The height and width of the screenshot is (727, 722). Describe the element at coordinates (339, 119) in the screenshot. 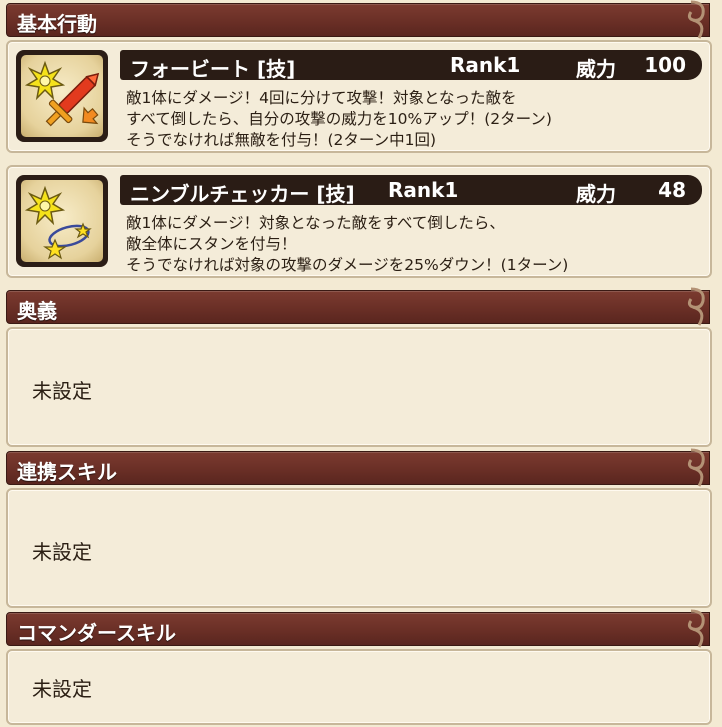

I see `skill-description-line: すべて倒したら、自分の攻撃の威力を10%アップ！(2ターン)` at that location.